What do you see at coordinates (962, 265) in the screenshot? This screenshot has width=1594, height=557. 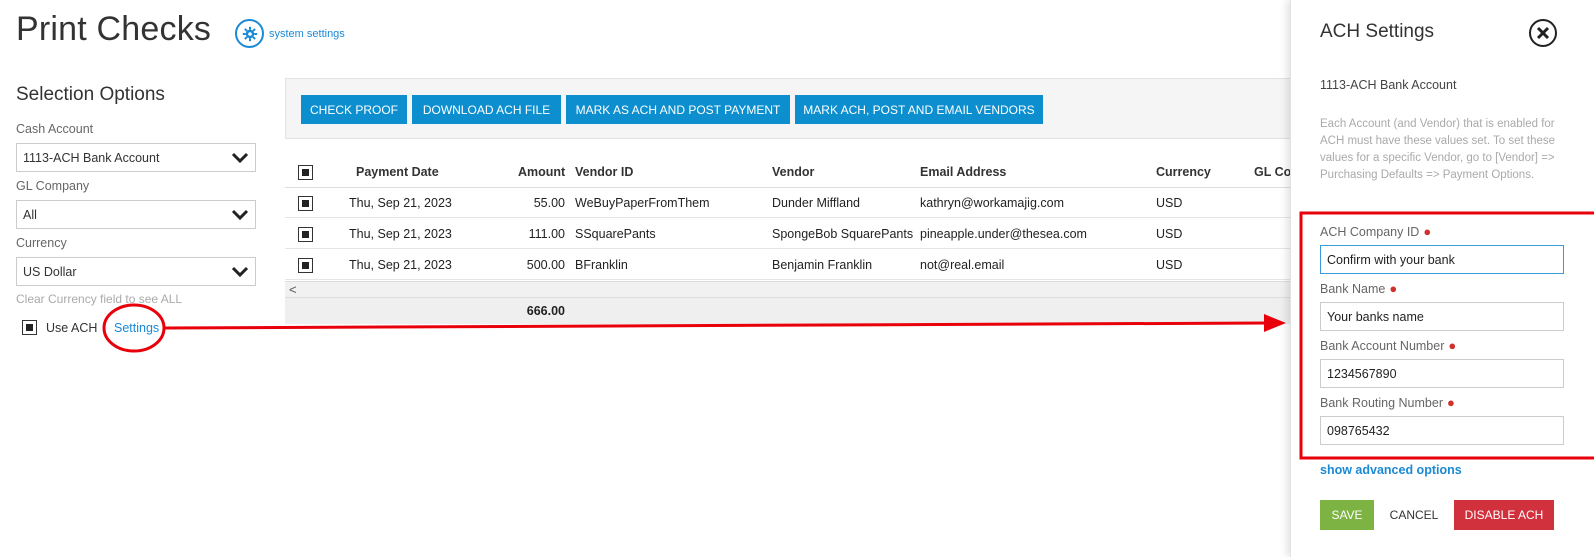 I see `cell-email: not@real.email` at bounding box center [962, 265].